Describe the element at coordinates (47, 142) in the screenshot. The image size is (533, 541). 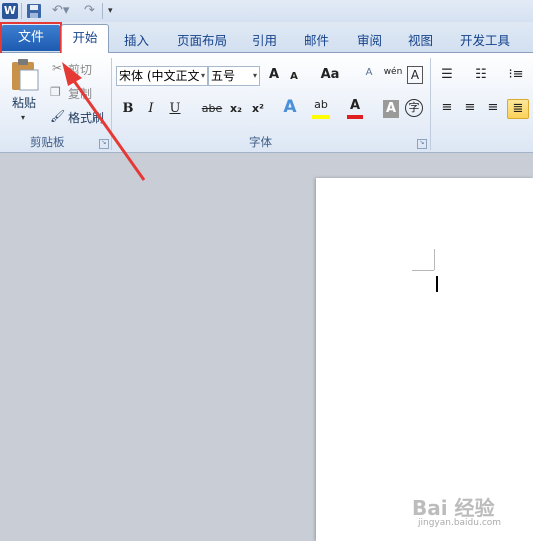
I see `clipboard-group-label: 剪贴板` at that location.